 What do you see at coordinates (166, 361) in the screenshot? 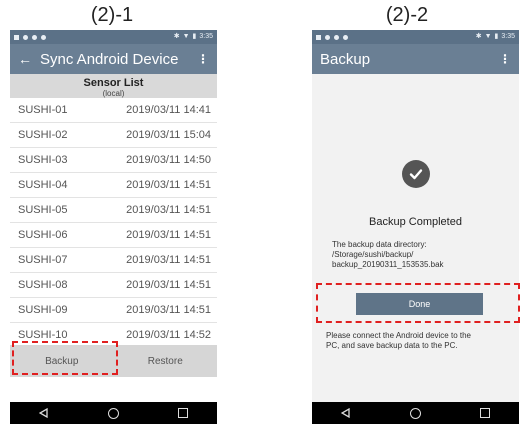
I see `restore-button: Restore` at bounding box center [166, 361].